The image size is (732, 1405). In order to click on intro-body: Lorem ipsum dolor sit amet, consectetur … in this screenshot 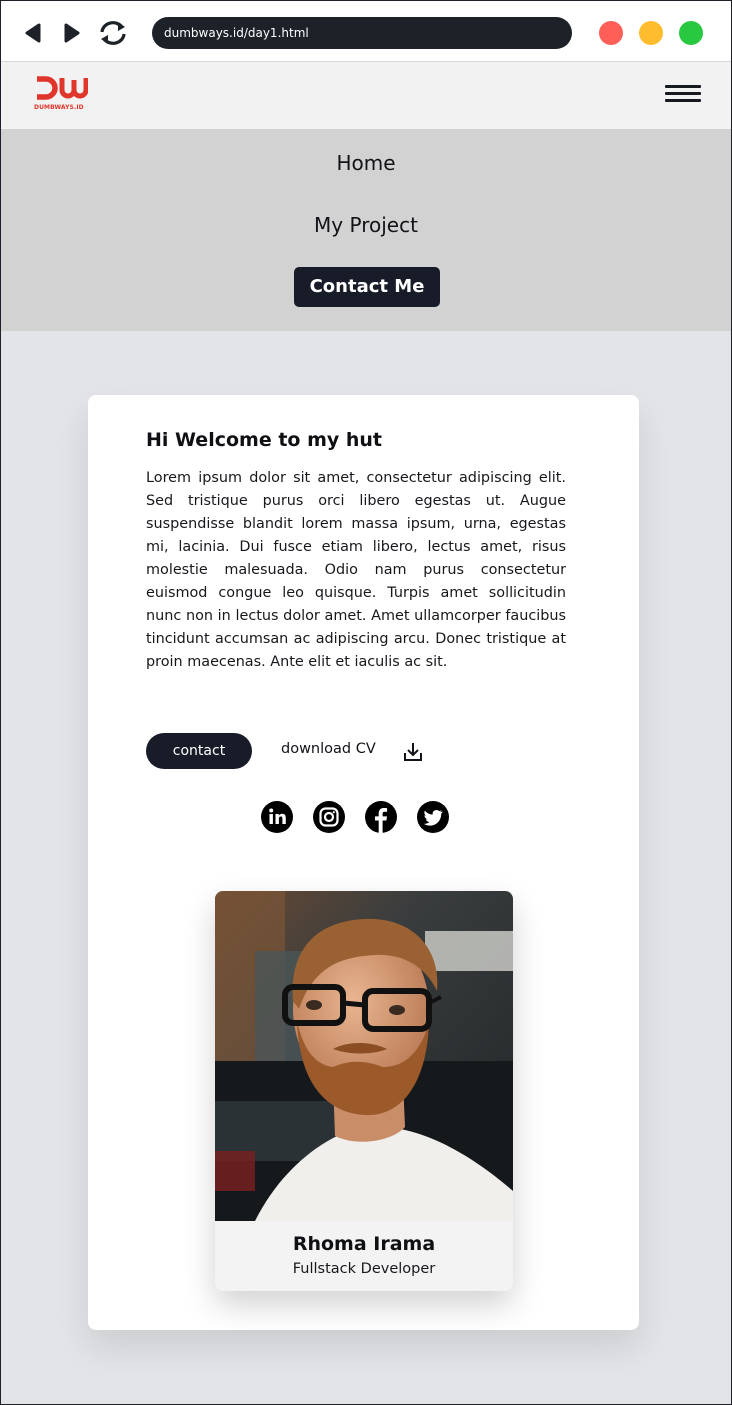, I will do `click(356, 570)`.